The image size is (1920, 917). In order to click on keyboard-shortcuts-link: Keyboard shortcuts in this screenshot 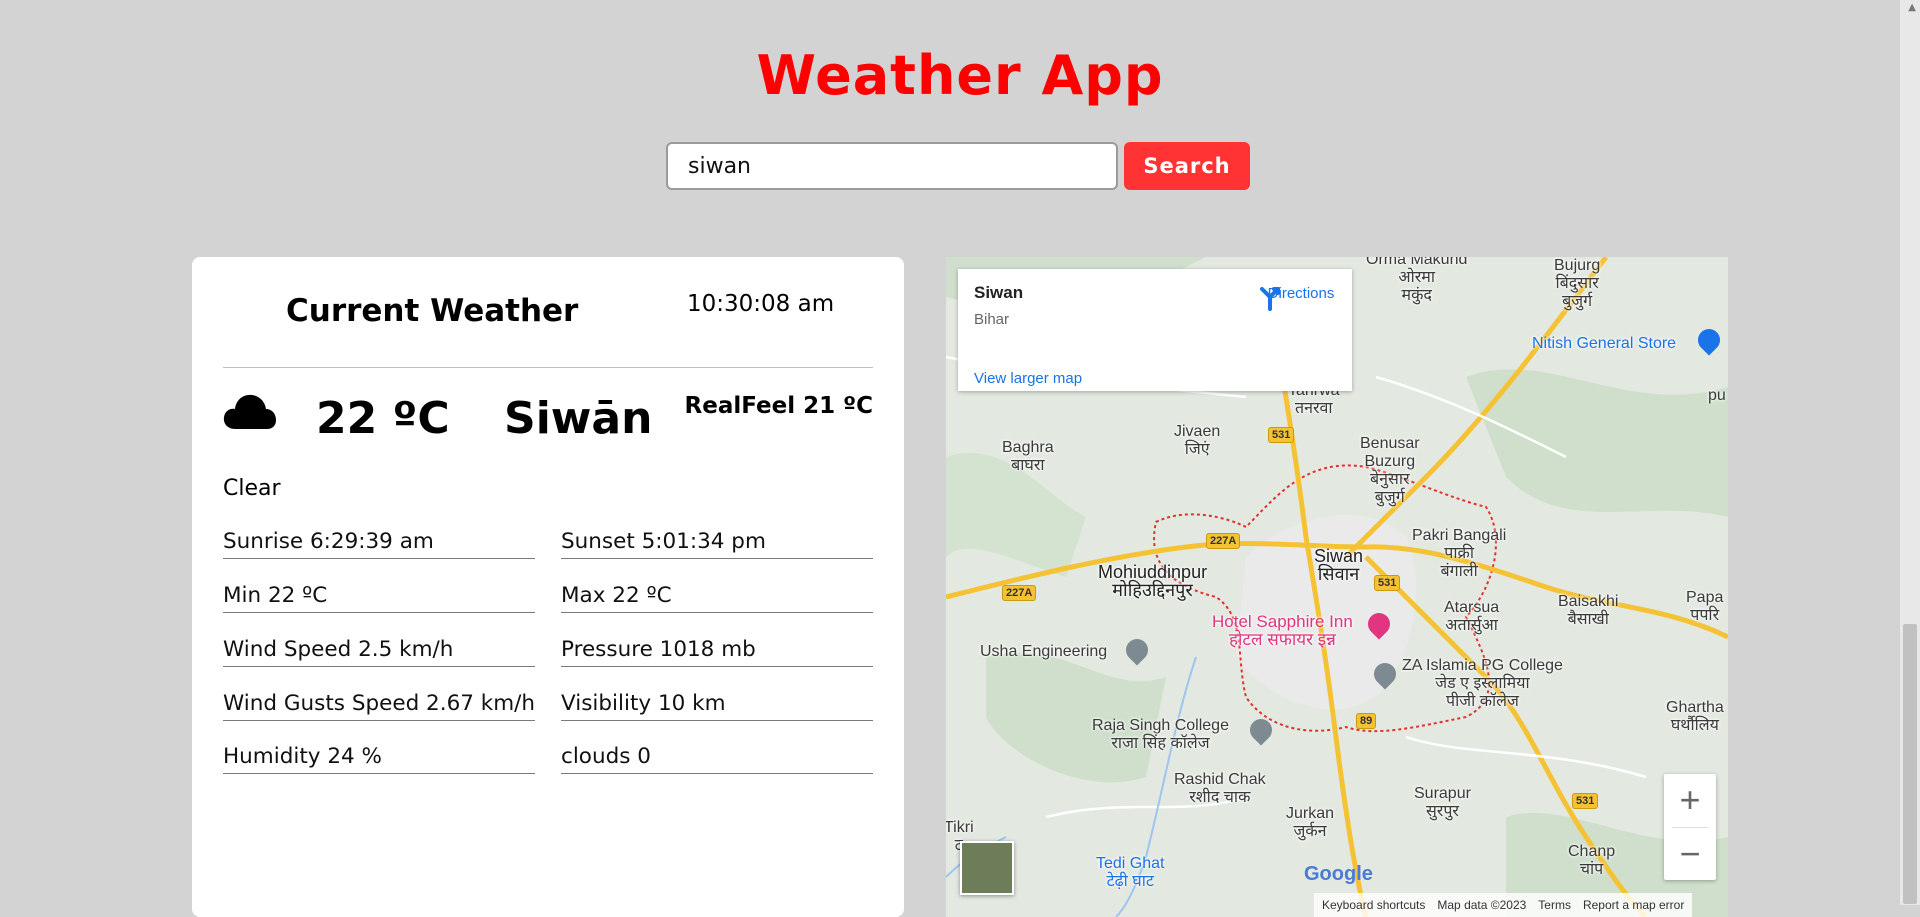, I will do `click(1373, 905)`.